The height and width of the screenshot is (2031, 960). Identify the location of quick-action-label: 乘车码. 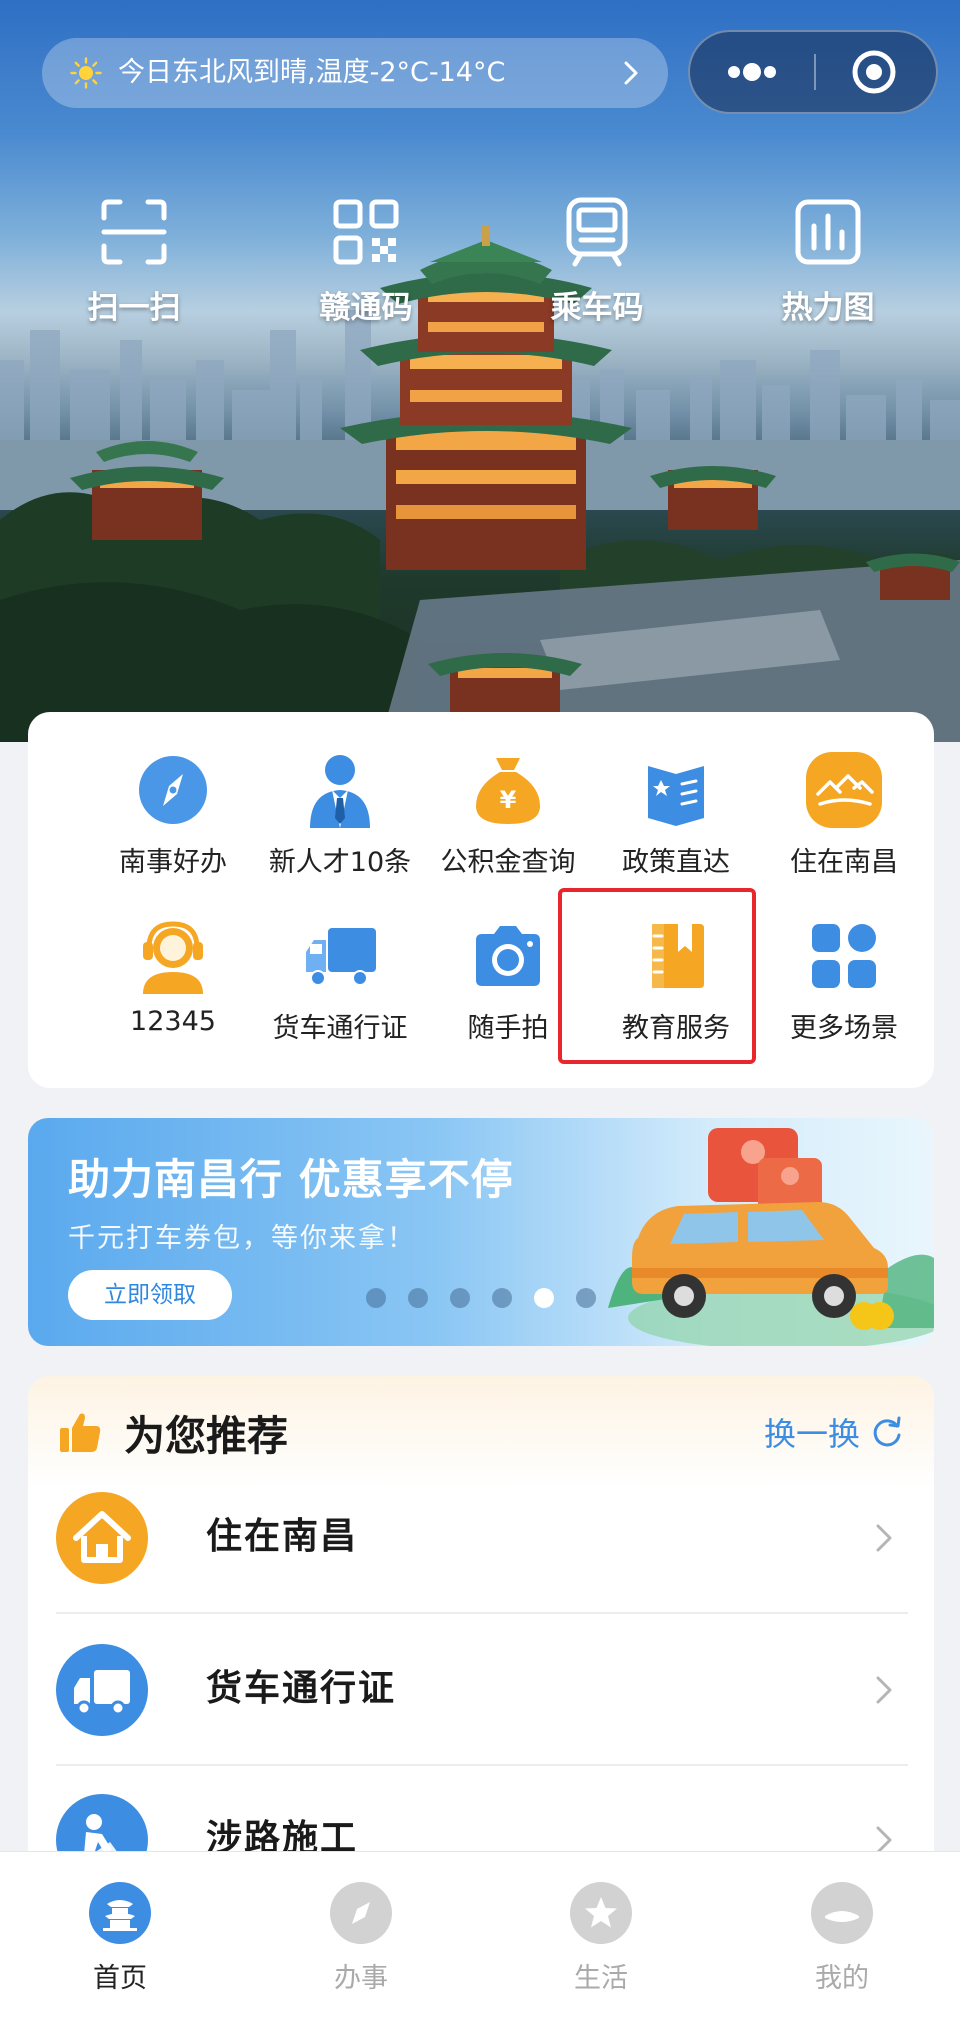
(597, 308).